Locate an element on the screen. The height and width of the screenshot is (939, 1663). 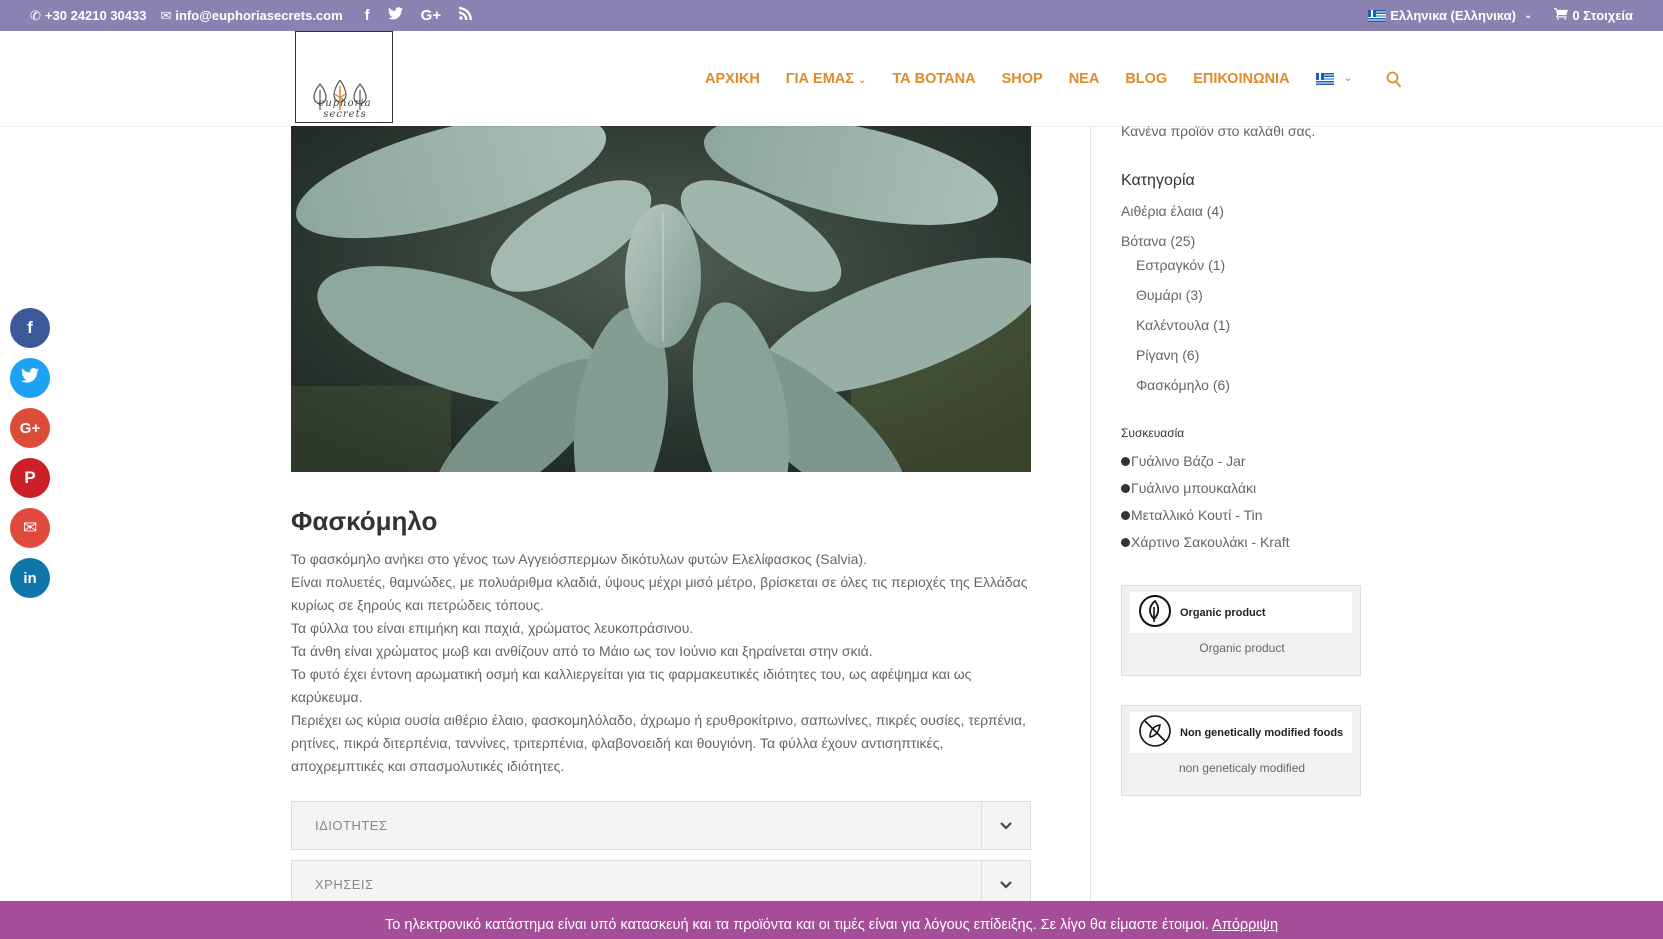
subcategory-count: (1) is located at coordinates (1222, 325).